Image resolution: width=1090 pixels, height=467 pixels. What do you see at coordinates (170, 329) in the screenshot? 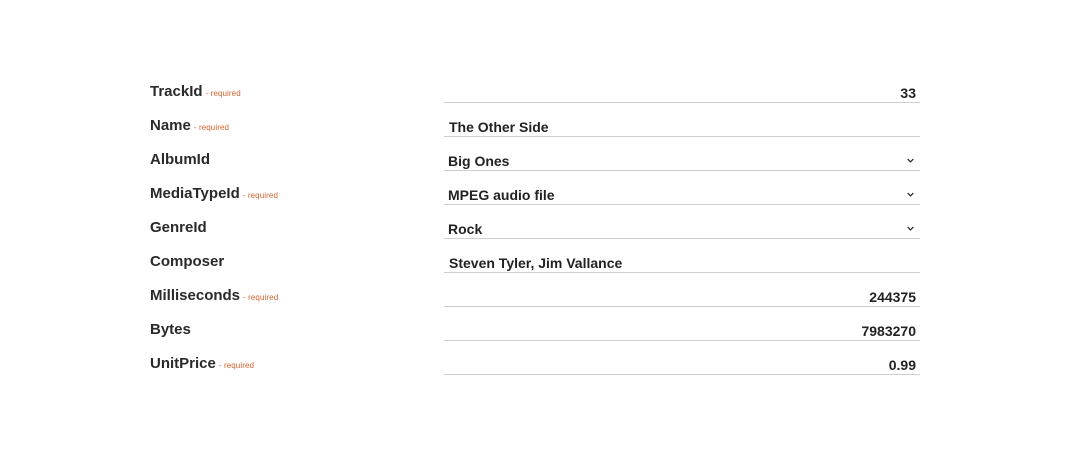
I see `bytes-label: Bytes` at bounding box center [170, 329].